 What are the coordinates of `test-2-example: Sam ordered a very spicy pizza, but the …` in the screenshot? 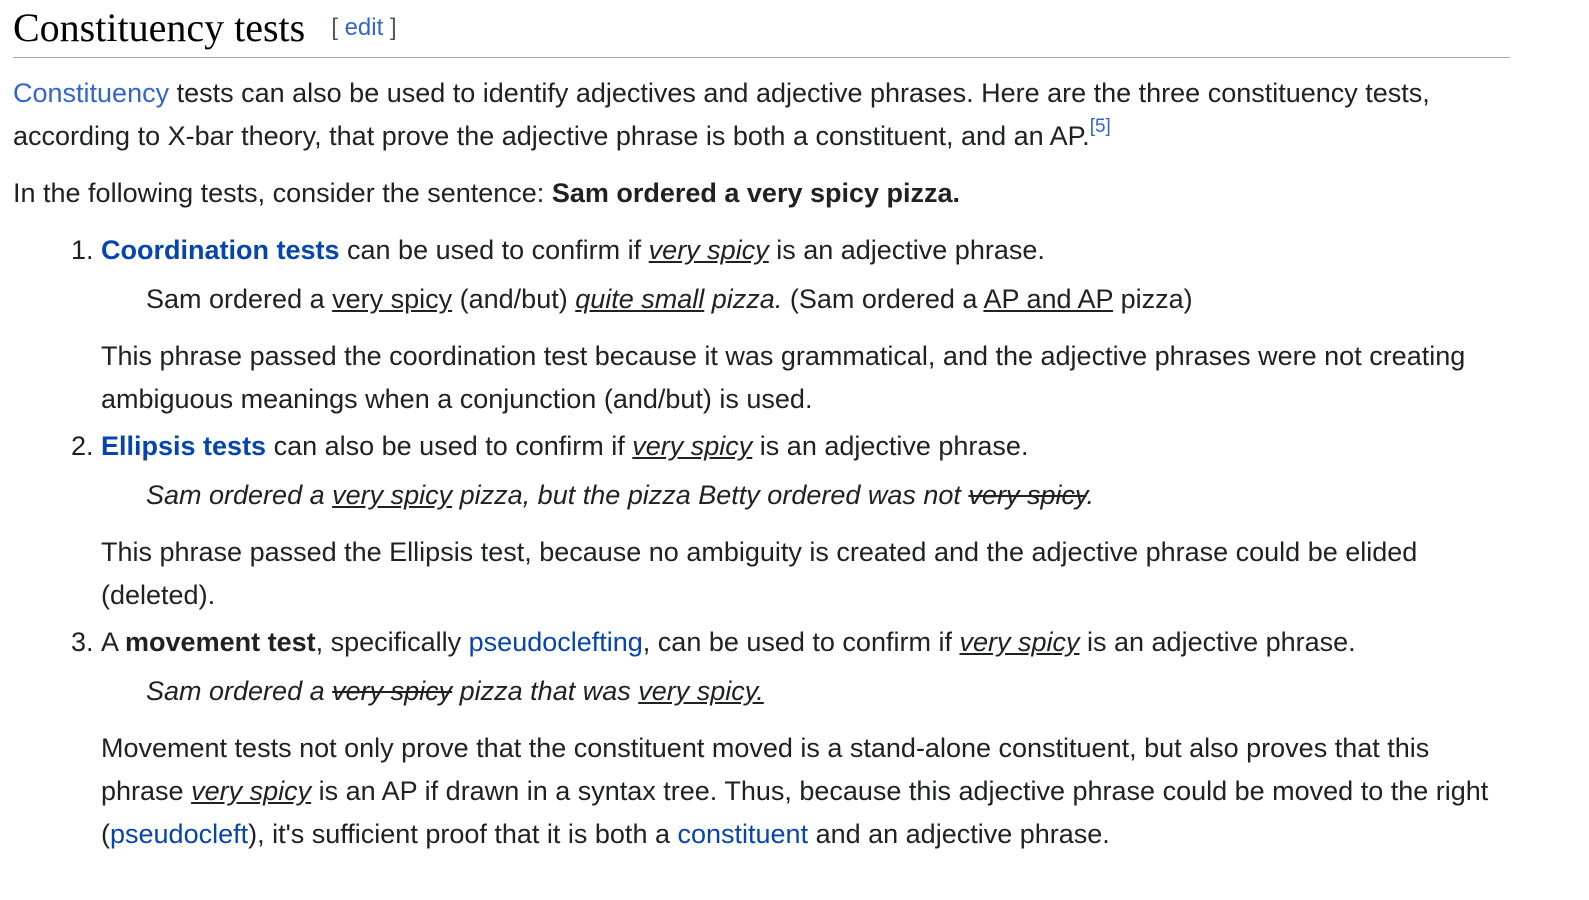 It's located at (828, 495).